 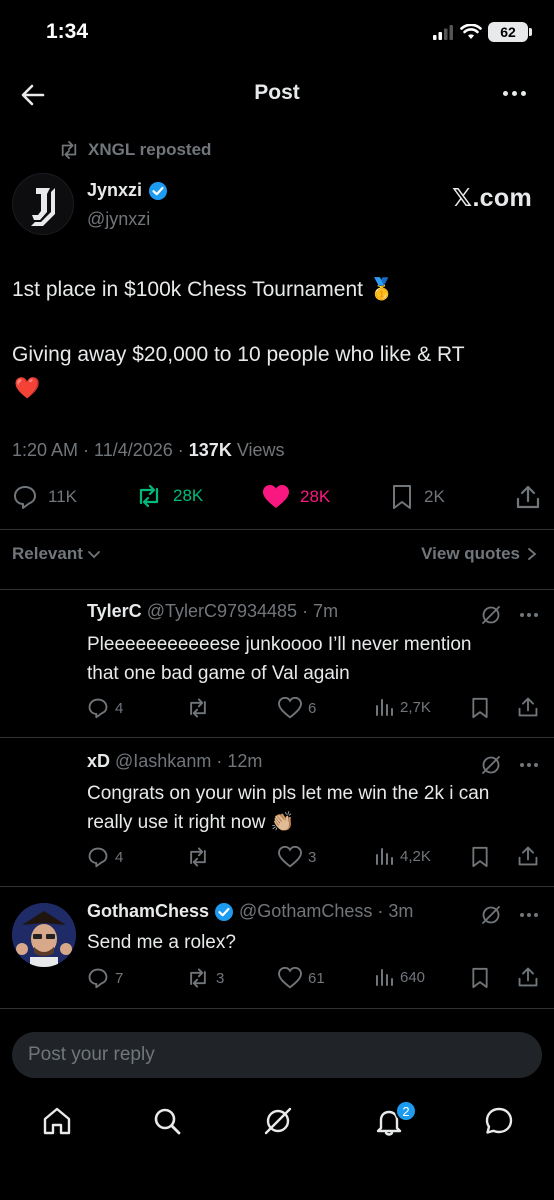 What do you see at coordinates (413, 977) in the screenshot?
I see `views-count: 640` at bounding box center [413, 977].